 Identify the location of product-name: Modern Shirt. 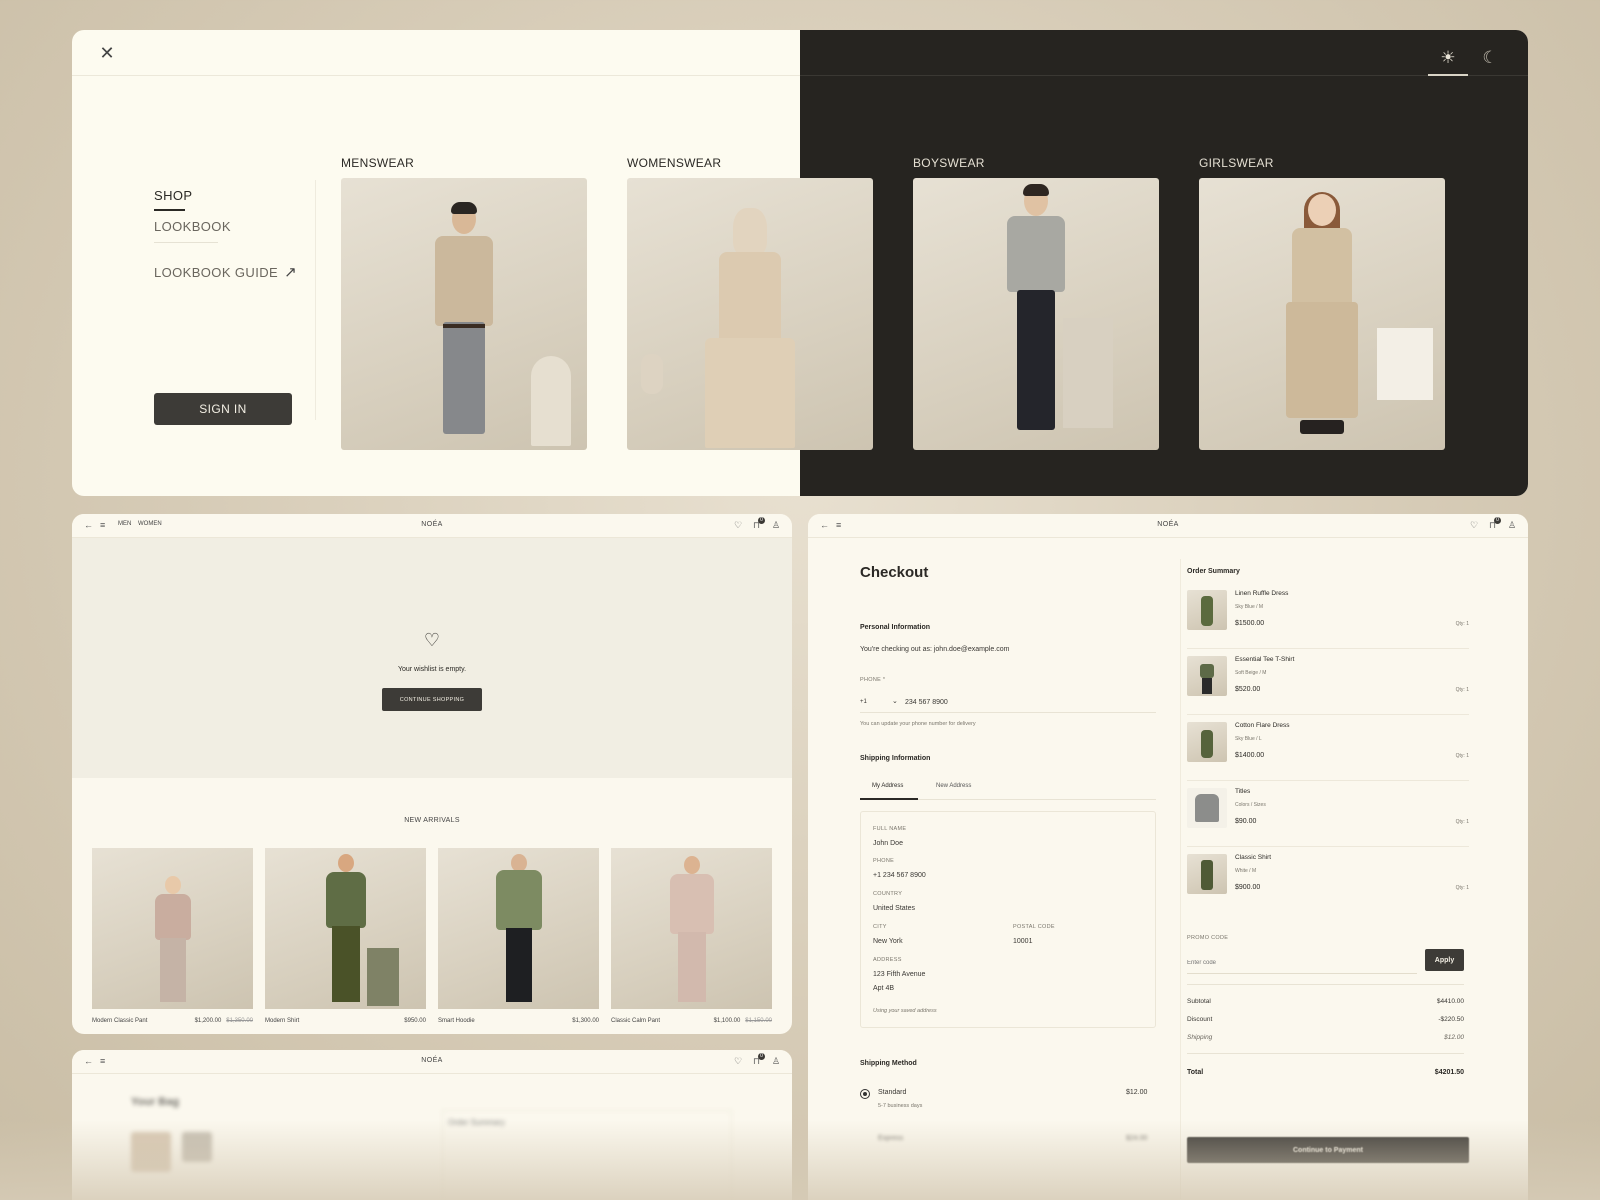
(282, 1021).